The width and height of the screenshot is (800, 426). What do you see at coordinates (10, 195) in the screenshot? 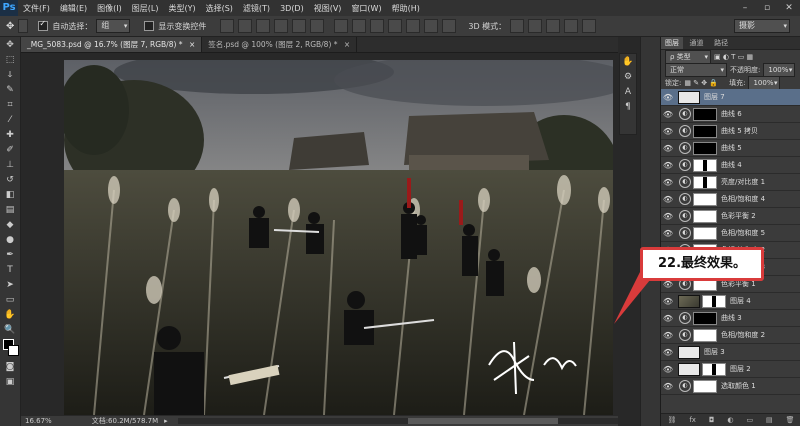
I see `eraser-tool-icon: ◧` at bounding box center [10, 195].